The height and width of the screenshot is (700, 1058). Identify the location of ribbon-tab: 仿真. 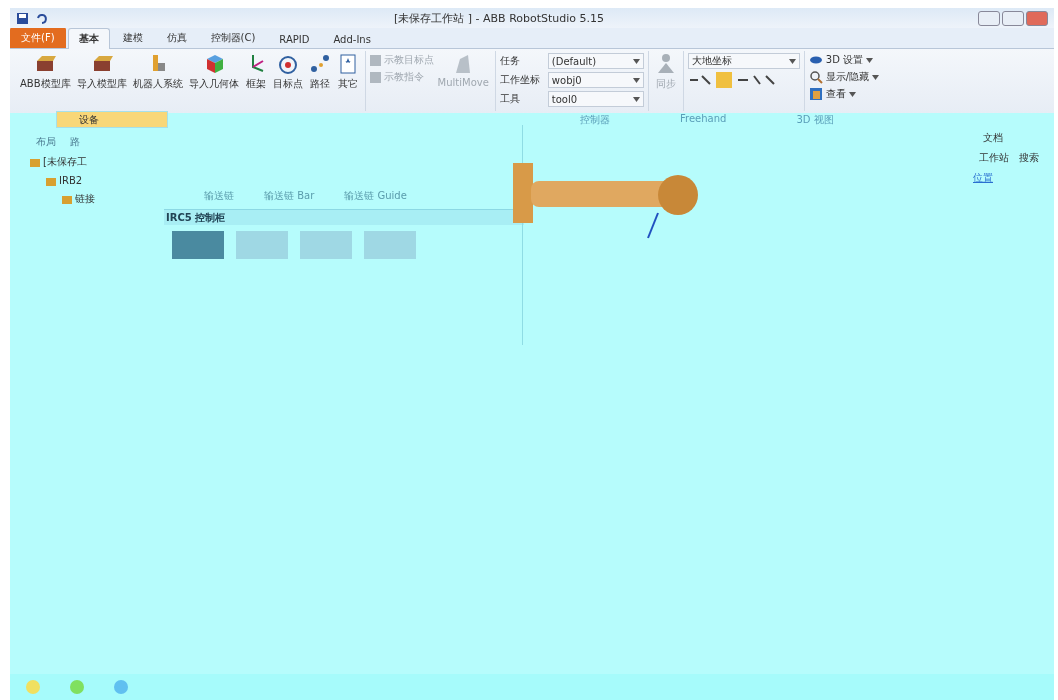
(176, 37).